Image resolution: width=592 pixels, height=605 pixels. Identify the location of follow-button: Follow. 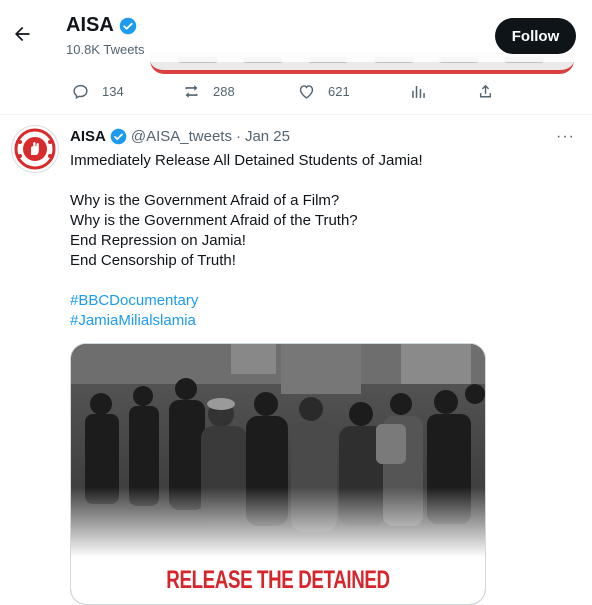
(535, 36).